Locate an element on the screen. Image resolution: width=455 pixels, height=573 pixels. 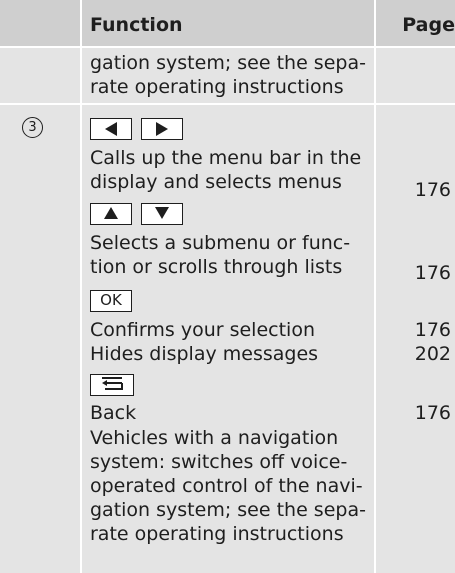
header-cell-function: Function is located at coordinates (228, 23).